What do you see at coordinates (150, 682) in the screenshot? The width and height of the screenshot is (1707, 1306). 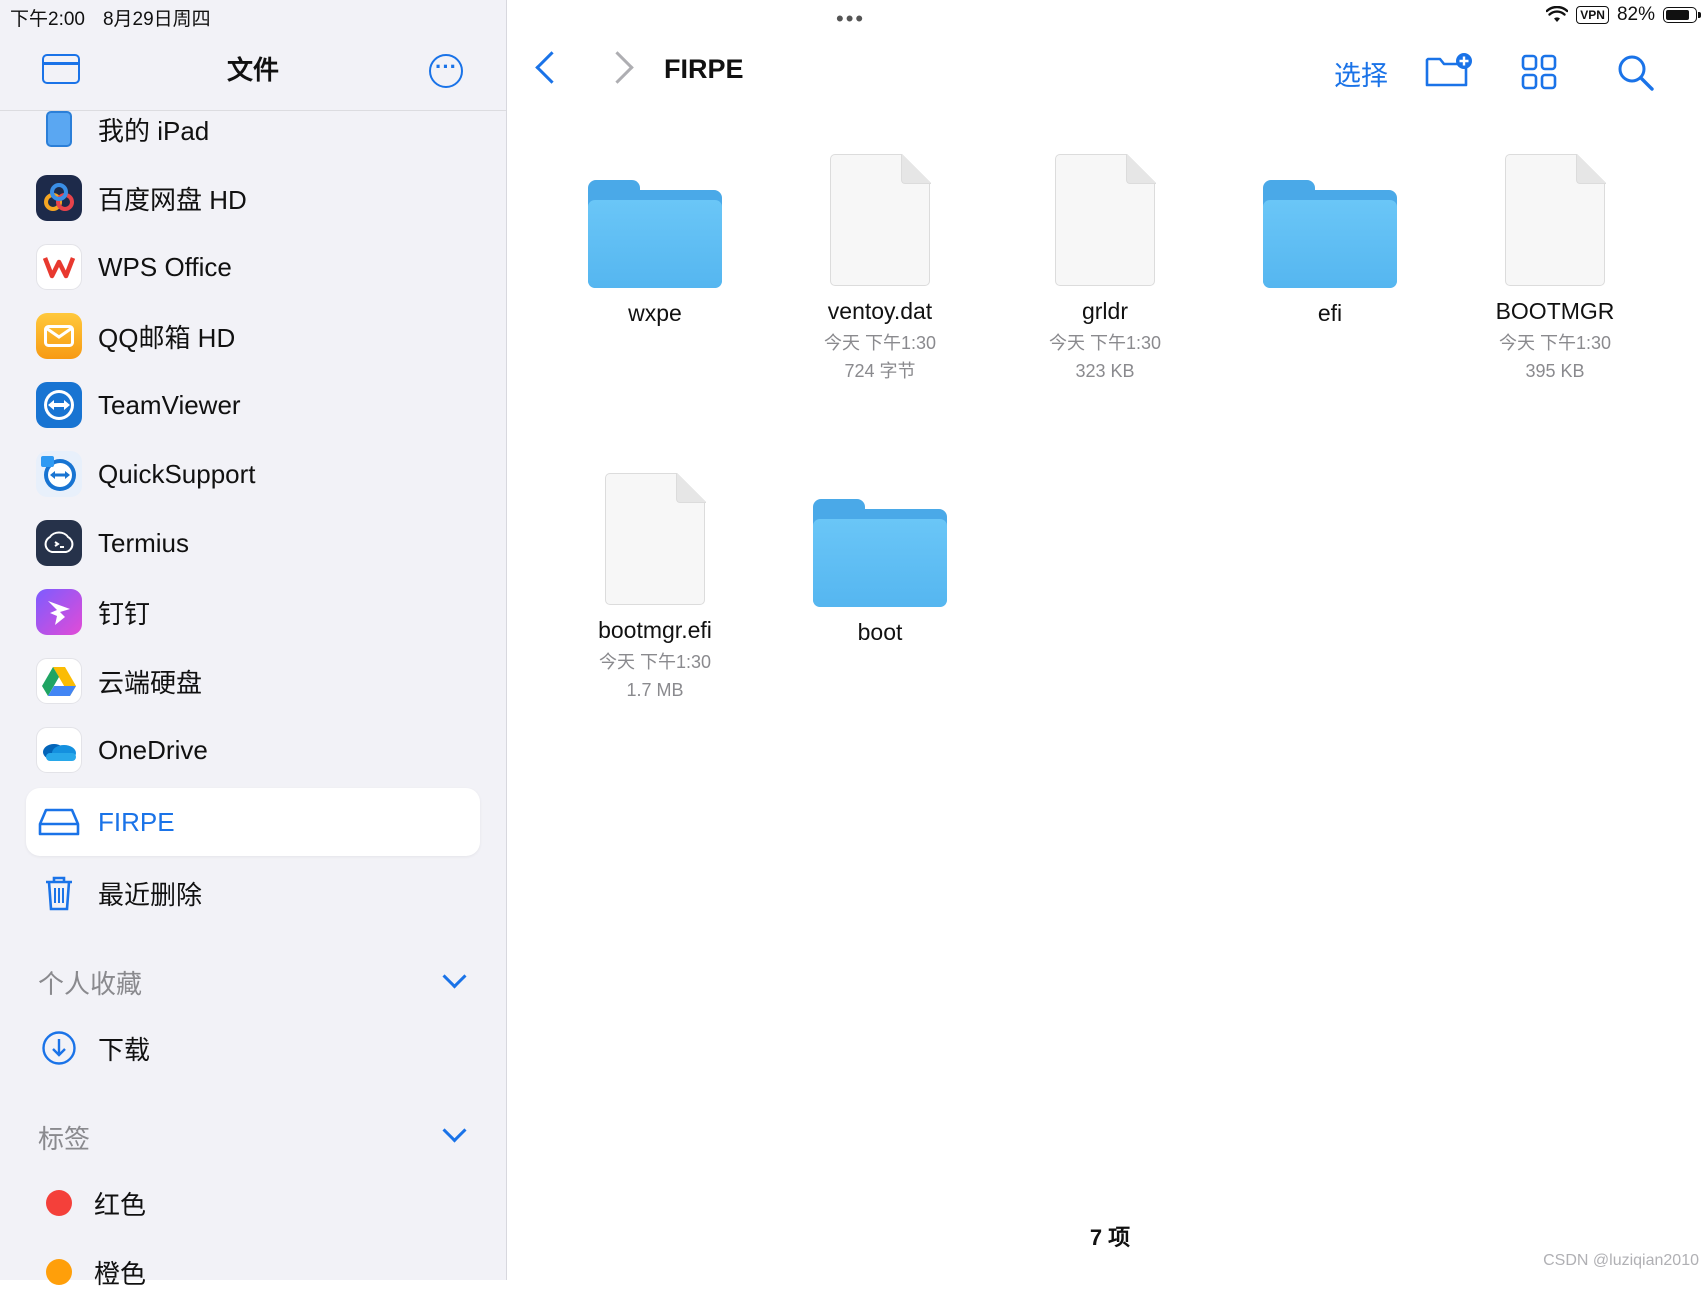 I see `sidebar-item-label: 云端硬盘` at bounding box center [150, 682].